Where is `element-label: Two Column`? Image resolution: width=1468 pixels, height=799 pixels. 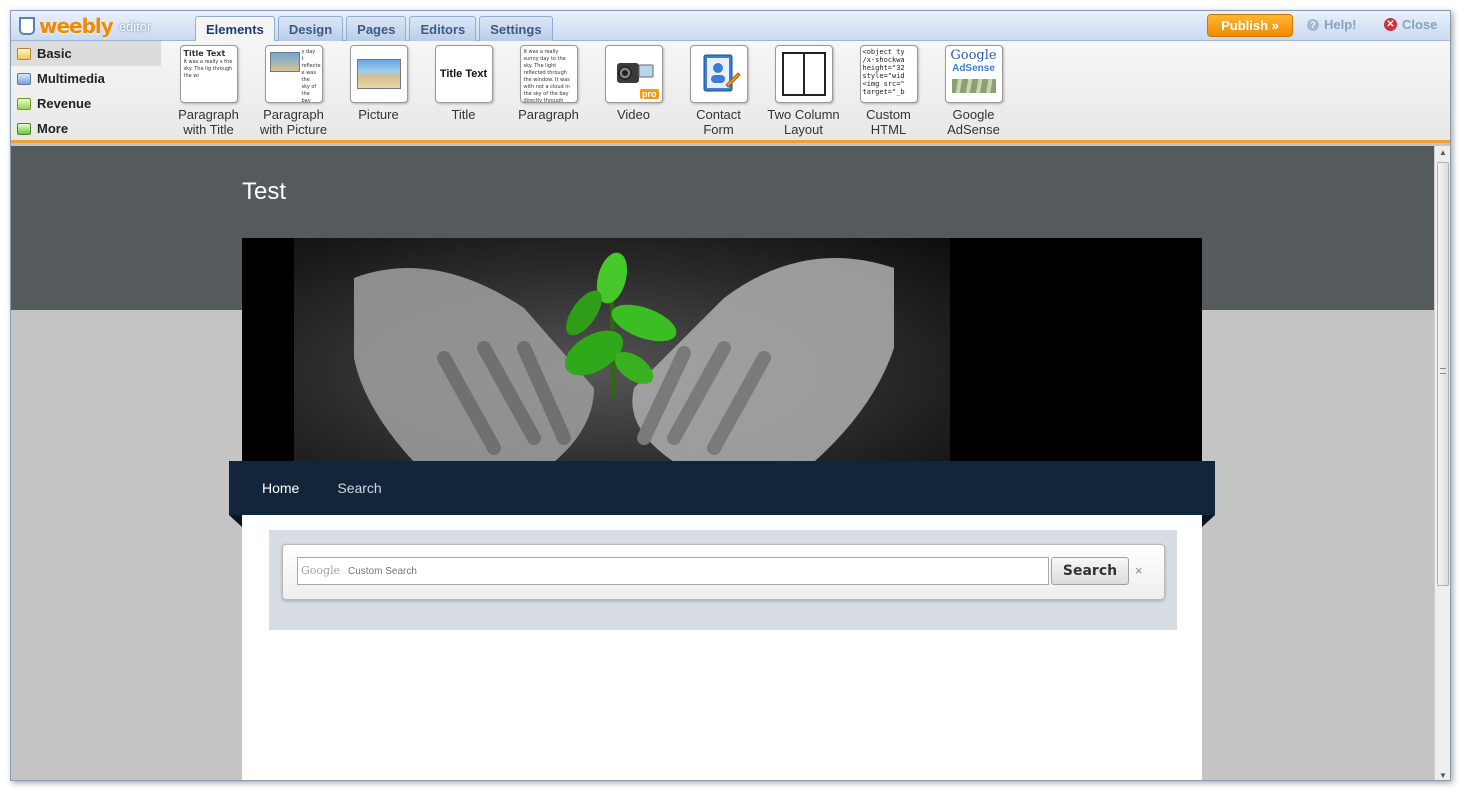
element-label: Two Column is located at coordinates (803, 114).